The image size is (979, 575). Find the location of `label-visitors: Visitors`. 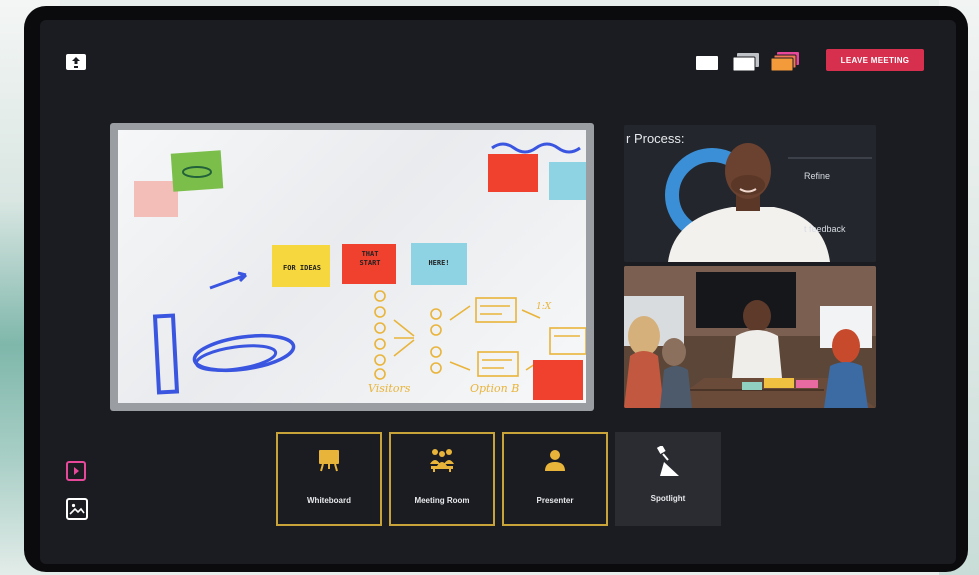

label-visitors: Visitors is located at coordinates (389, 388).